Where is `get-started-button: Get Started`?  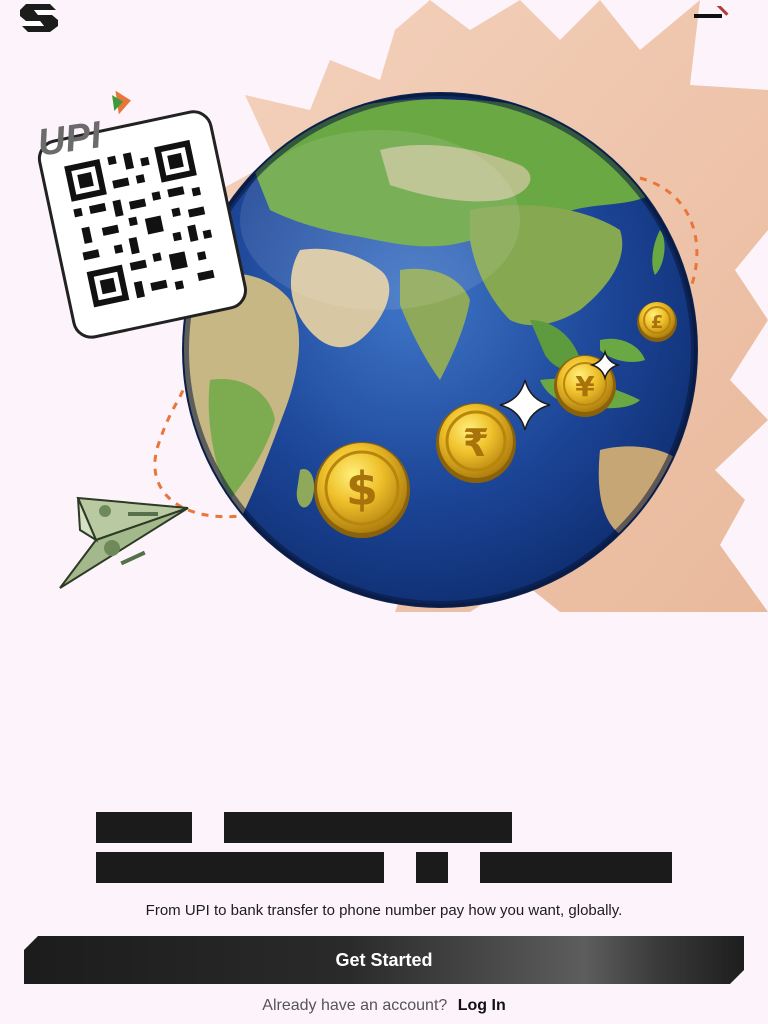 get-started-button: Get Started is located at coordinates (384, 960).